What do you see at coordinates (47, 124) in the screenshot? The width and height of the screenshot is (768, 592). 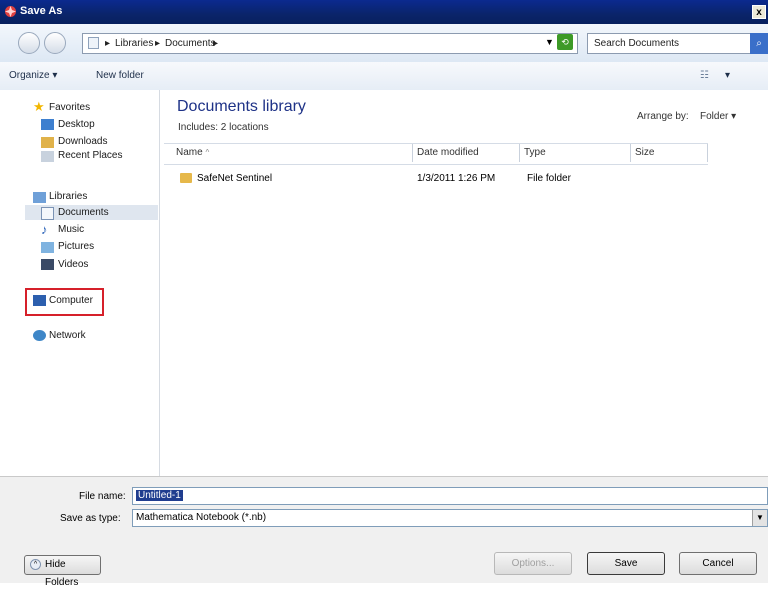 I see `desktop-icon` at bounding box center [47, 124].